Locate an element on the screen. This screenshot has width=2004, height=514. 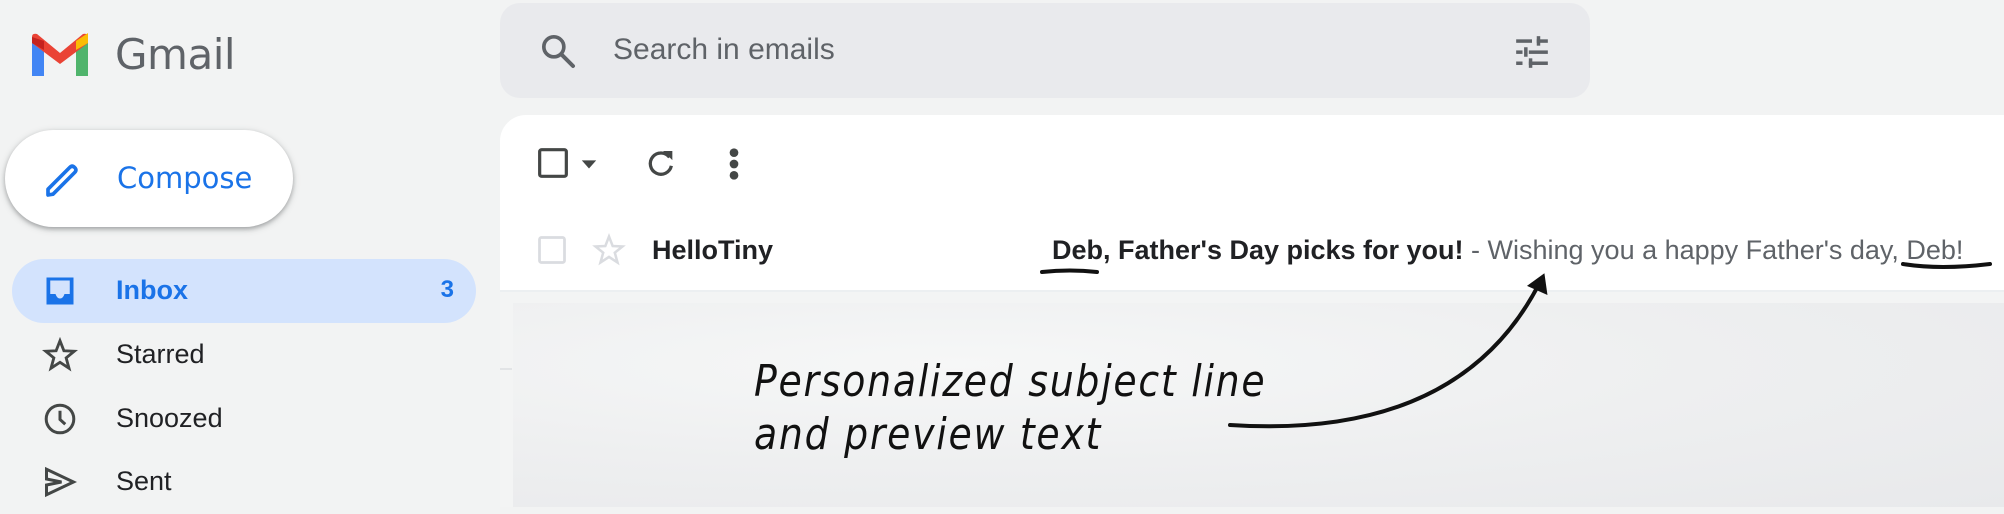
compose-label: Compose is located at coordinates (185, 178).